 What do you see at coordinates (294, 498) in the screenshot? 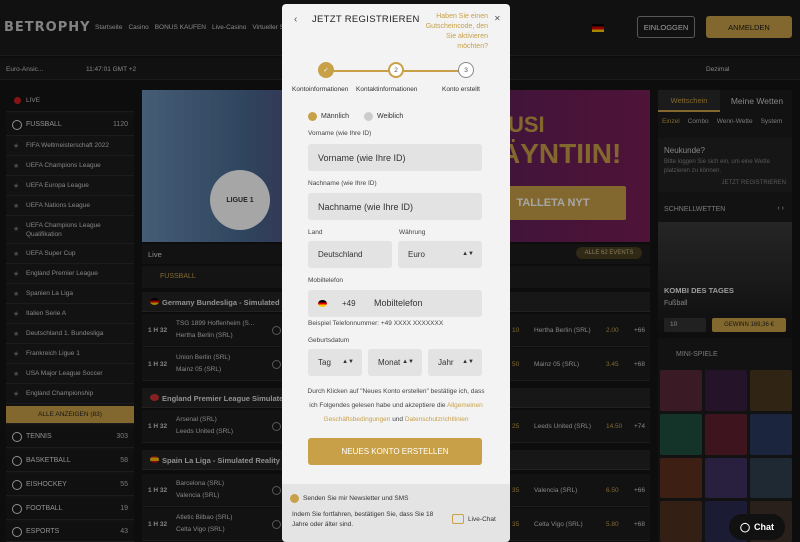
I see `check-icon` at bounding box center [294, 498].